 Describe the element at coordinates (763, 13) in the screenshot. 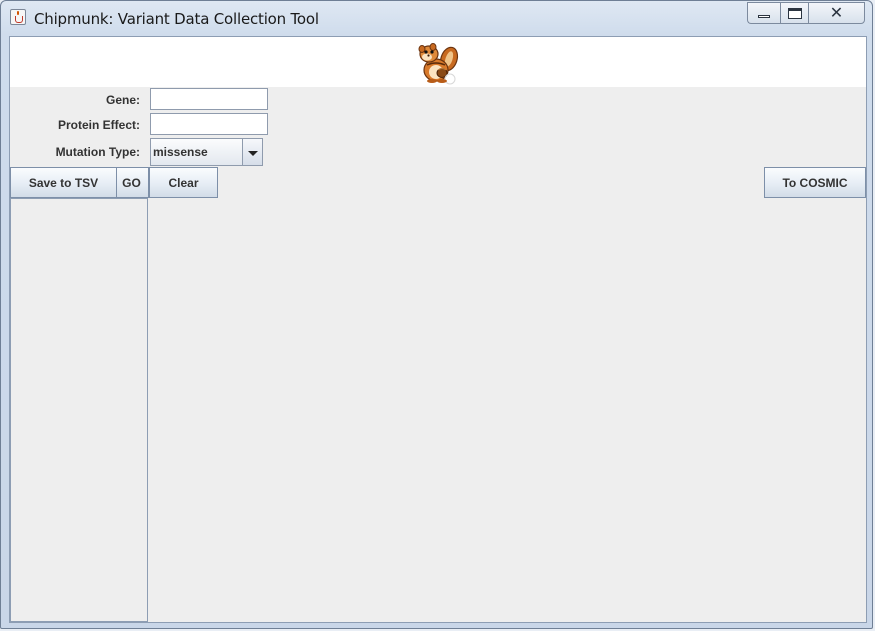

I see `minimize-button` at that location.